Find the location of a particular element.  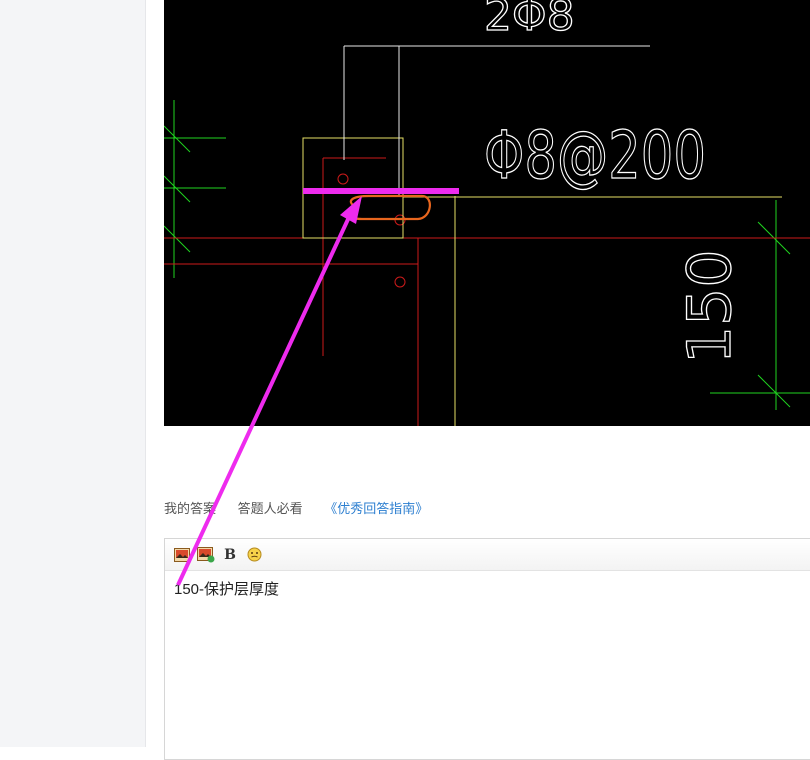

answer-guide-link: 《优秀回答指南》 is located at coordinates (376, 508).